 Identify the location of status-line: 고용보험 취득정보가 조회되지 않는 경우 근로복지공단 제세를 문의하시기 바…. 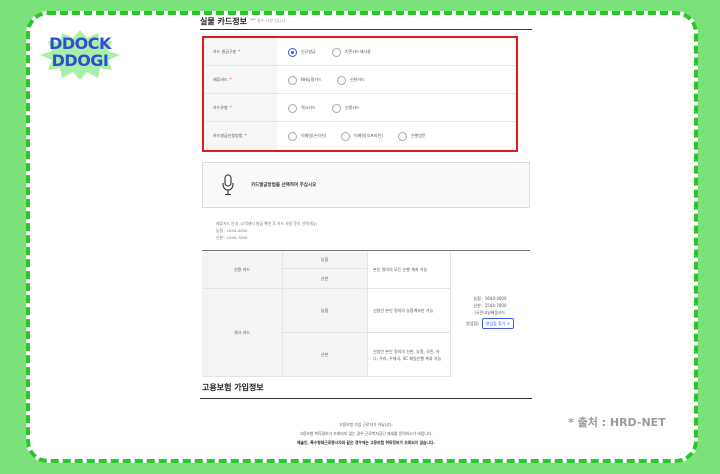
(366, 433).